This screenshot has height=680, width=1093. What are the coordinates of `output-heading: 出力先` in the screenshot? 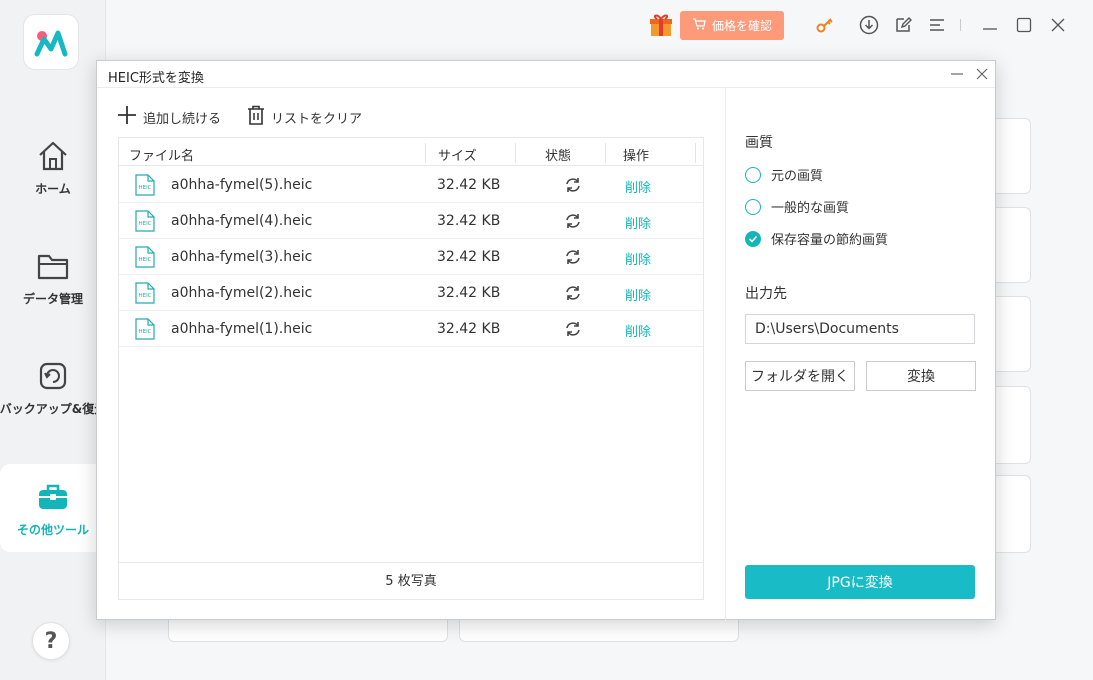 It's located at (766, 294).